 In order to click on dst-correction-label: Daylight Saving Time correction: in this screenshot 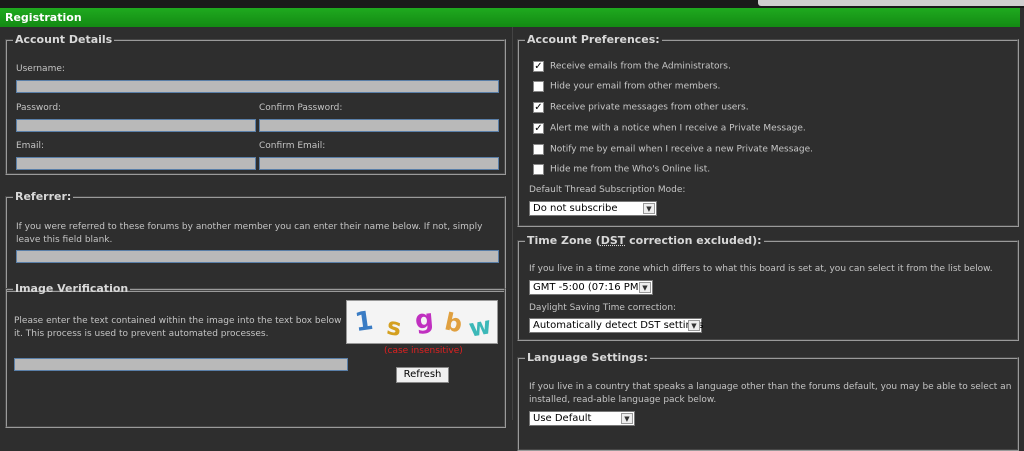, I will do `click(603, 308)`.